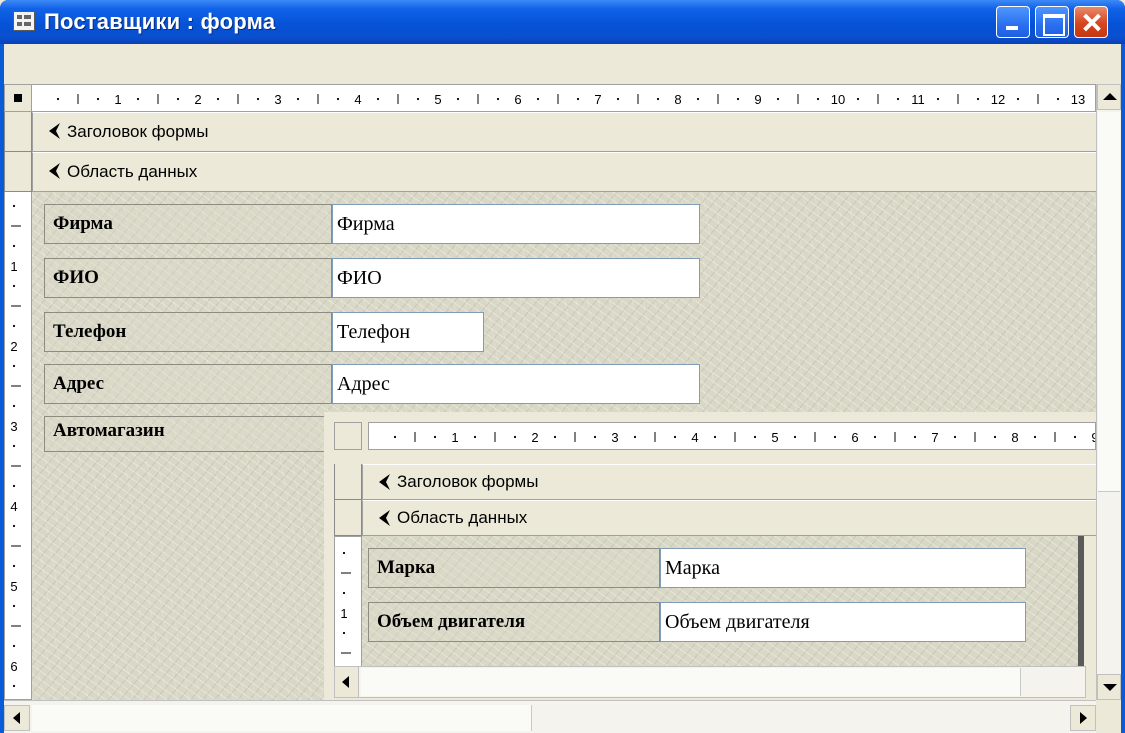  Describe the element at coordinates (1109, 687) in the screenshot. I see `scroll-down-button` at that location.